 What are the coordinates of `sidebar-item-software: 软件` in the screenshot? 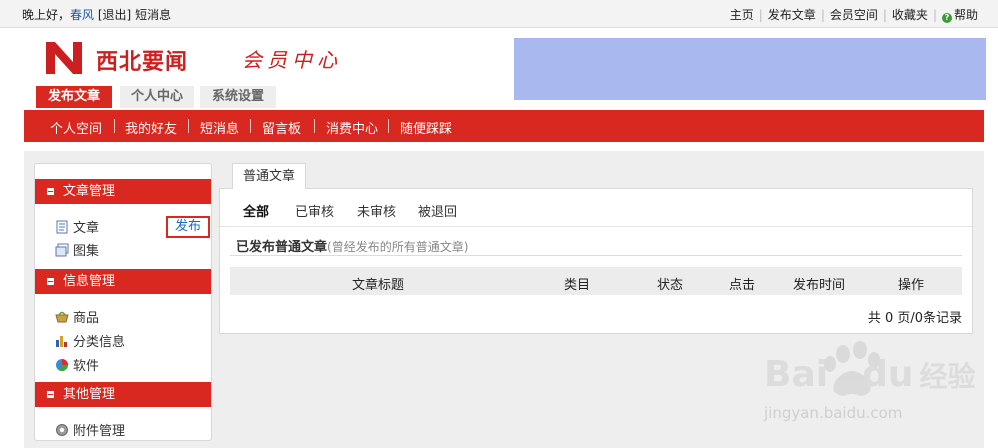 It's located at (77, 364).